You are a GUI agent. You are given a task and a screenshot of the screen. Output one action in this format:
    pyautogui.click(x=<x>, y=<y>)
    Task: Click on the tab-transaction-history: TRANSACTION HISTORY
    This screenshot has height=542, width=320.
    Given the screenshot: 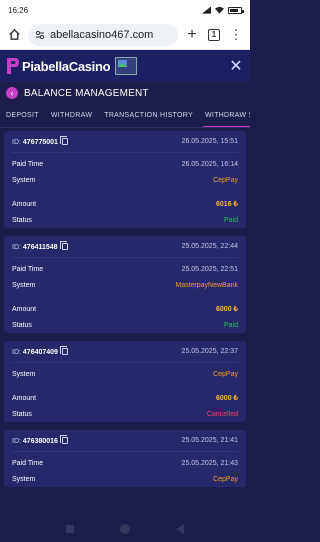 What is the action you would take?
    pyautogui.click(x=148, y=115)
    